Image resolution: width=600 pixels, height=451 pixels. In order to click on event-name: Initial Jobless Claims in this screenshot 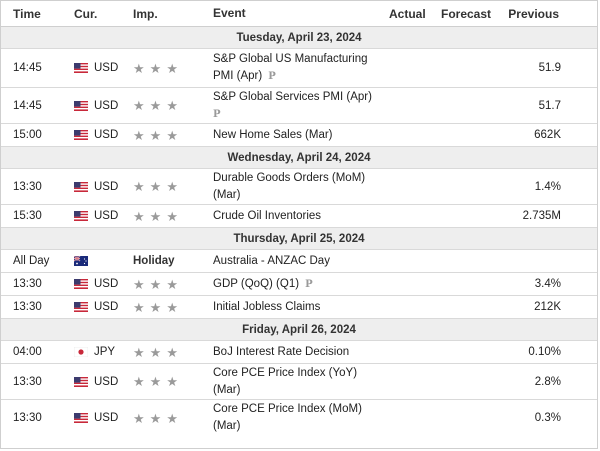, I will do `click(299, 307)`.